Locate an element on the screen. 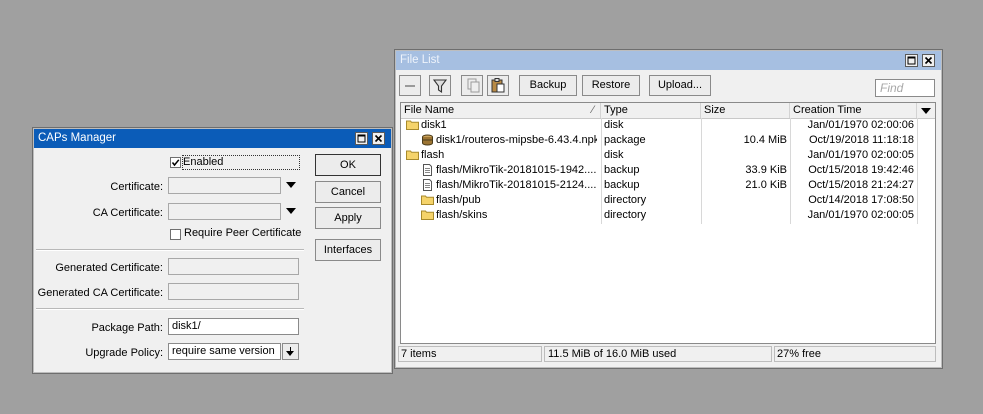 The image size is (983, 414). package-path-label: Package Path: is located at coordinates (127, 328).